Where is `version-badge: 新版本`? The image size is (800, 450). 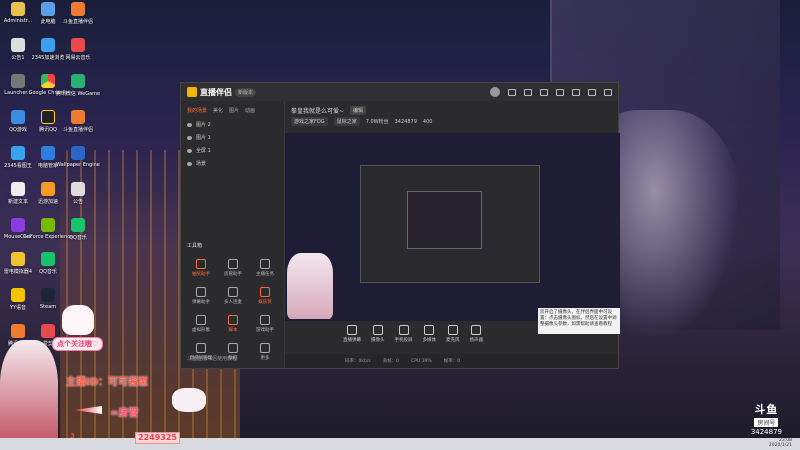 version-badge: 新版本 is located at coordinates (246, 92).